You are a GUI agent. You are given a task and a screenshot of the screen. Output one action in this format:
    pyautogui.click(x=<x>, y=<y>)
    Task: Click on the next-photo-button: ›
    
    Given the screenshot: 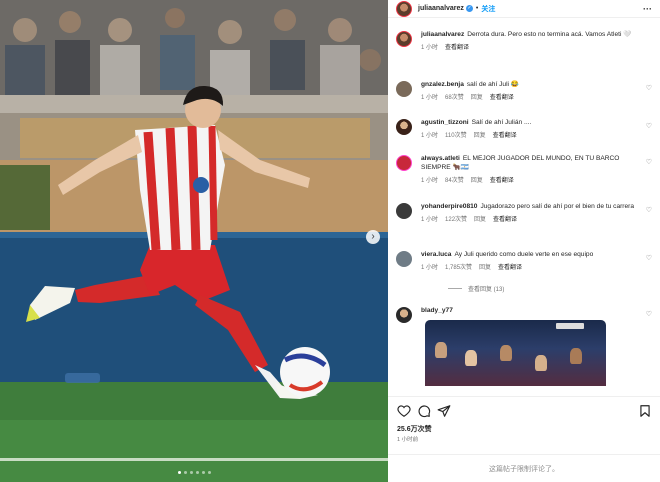 What is the action you would take?
    pyautogui.click(x=373, y=237)
    